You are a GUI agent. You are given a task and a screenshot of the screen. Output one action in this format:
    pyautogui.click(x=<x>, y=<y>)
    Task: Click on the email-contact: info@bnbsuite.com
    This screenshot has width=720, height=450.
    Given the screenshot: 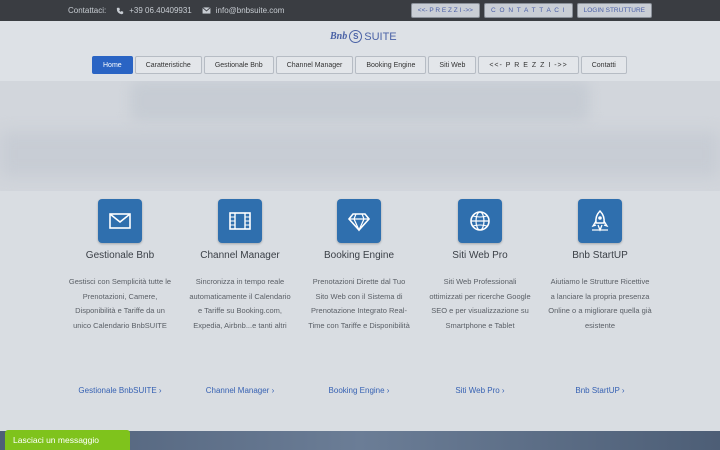 What is the action you would take?
    pyautogui.click(x=243, y=10)
    